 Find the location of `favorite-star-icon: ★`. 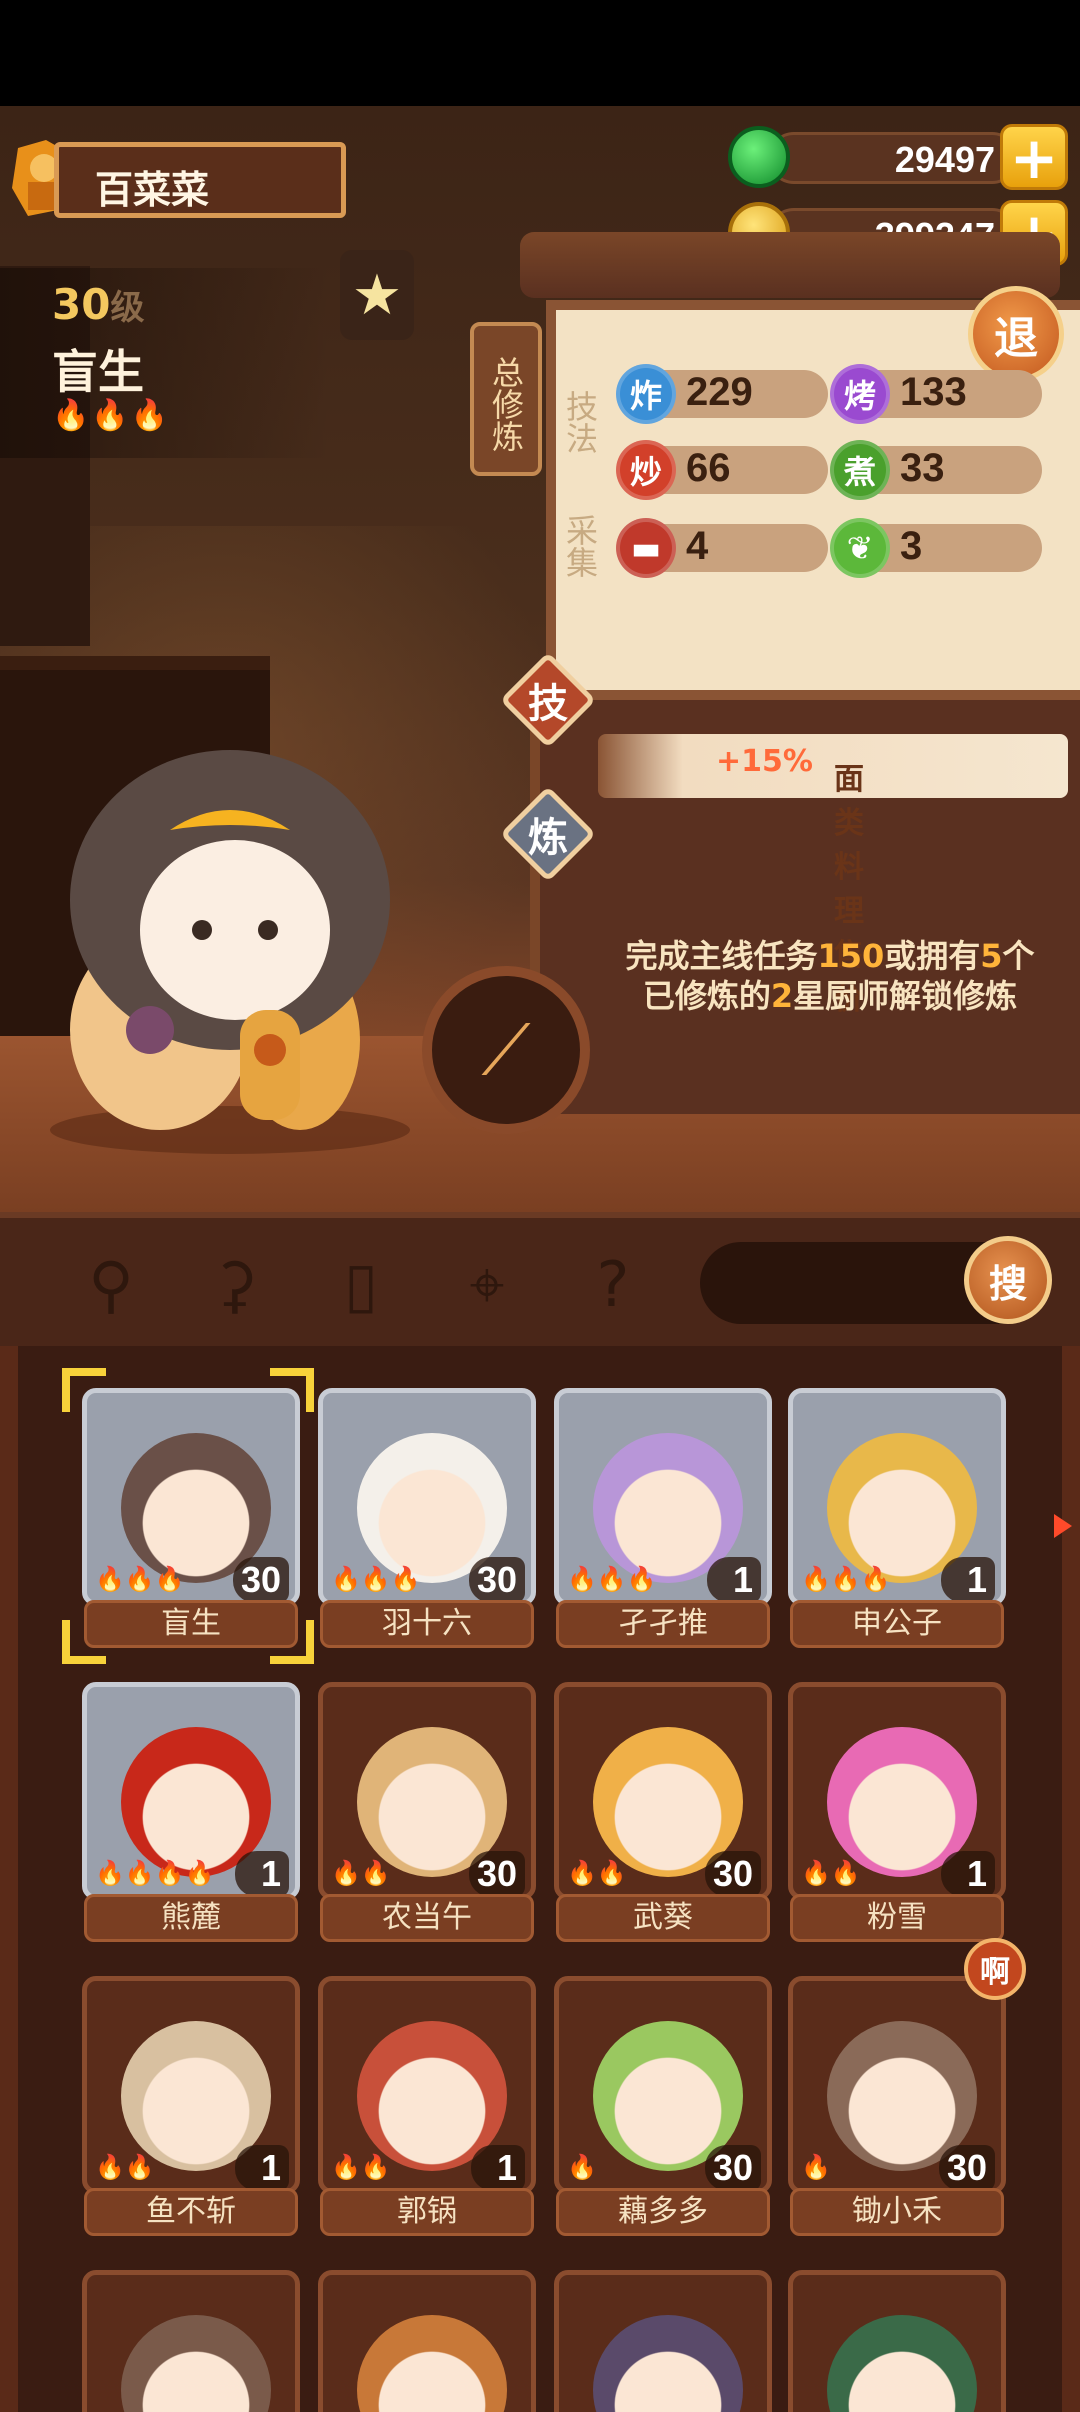

favorite-star-icon: ★ is located at coordinates (377, 295).